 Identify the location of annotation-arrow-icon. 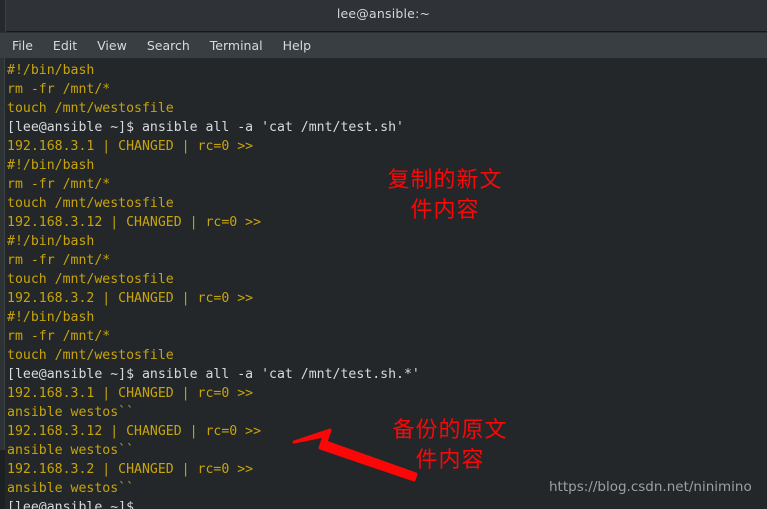
(355, 455).